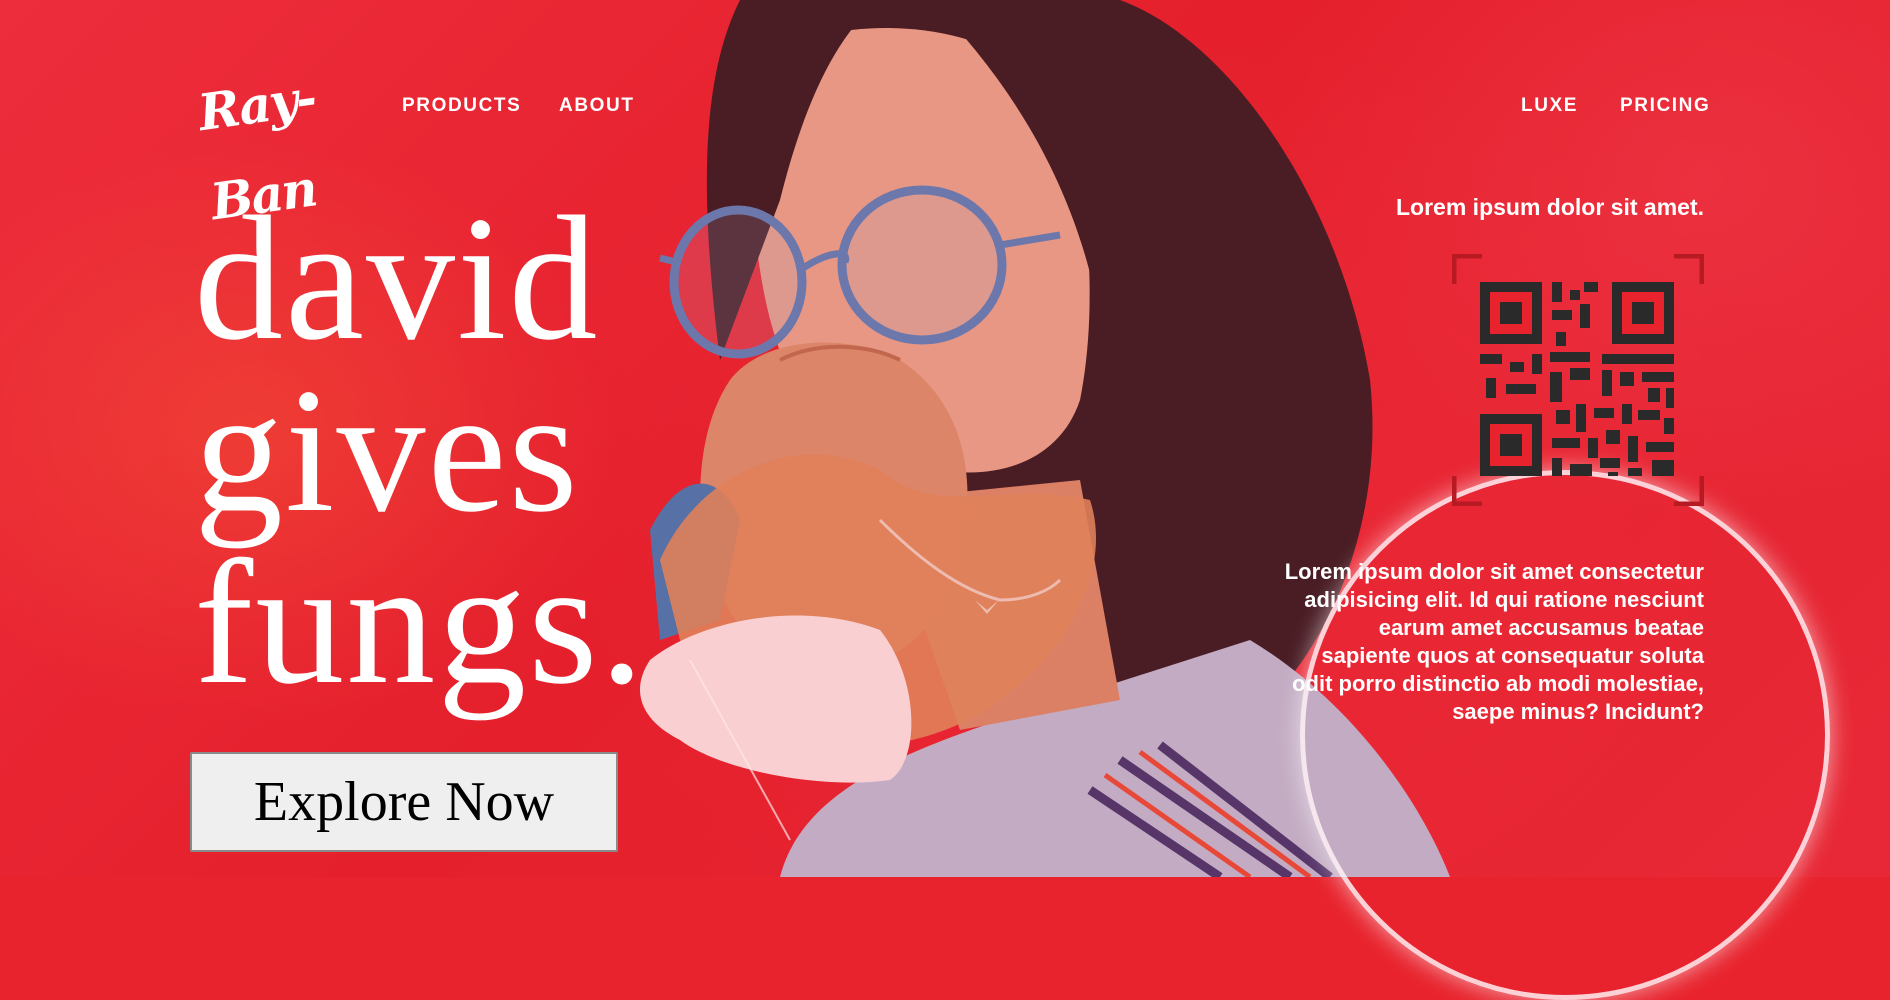  I want to click on nav-link-pricing: PRICING, so click(1665, 106).